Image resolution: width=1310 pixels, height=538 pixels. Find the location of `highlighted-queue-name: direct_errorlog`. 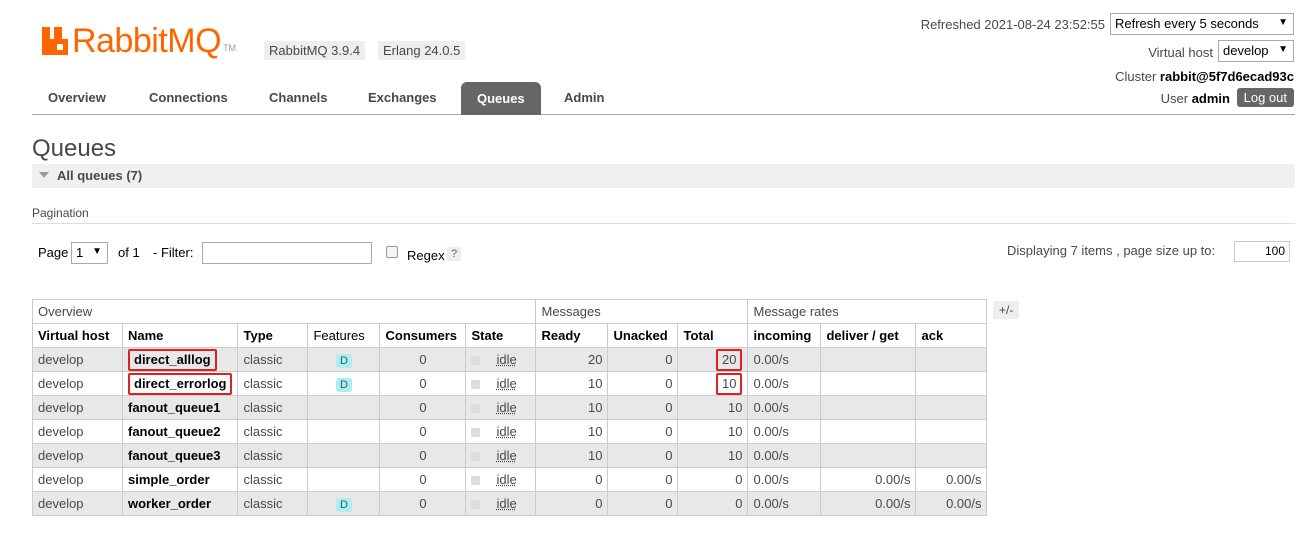

highlighted-queue-name: direct_errorlog is located at coordinates (180, 383).